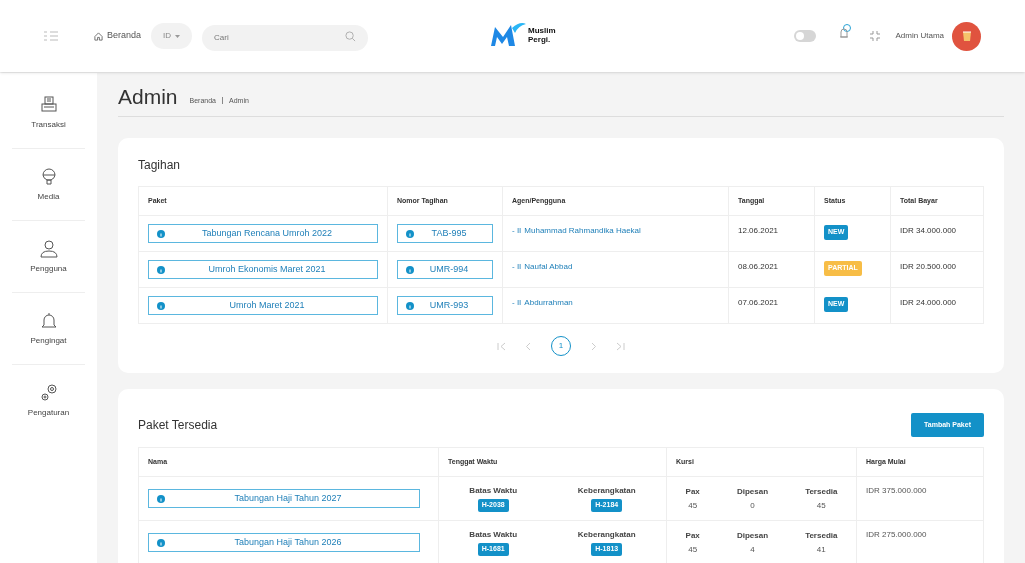 The width and height of the screenshot is (1025, 563). What do you see at coordinates (896, 534) in the screenshot?
I see `price-text: IDR 275.000.000` at bounding box center [896, 534].